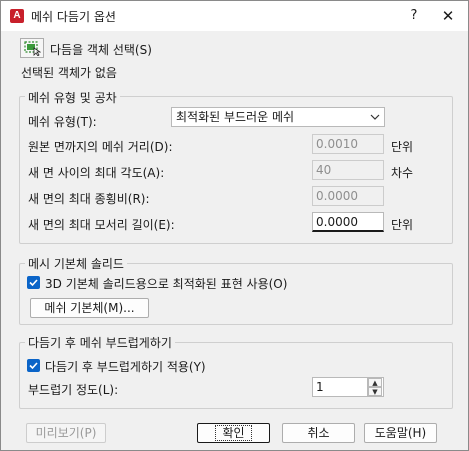 This screenshot has width=469, height=451. What do you see at coordinates (76, 263) in the screenshot?
I see `primitive-solid-group-title: 메시 기본체 솔리드` at bounding box center [76, 263].